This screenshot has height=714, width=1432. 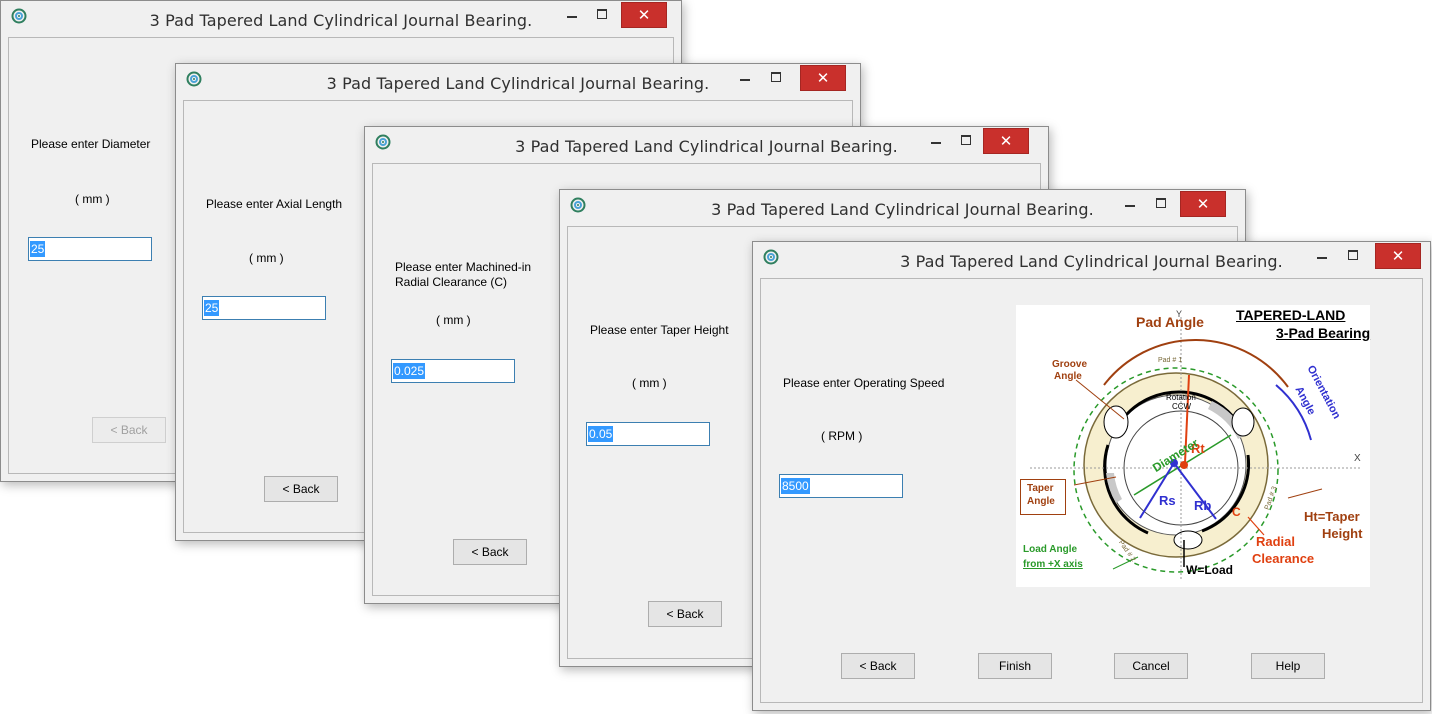 What do you see at coordinates (659, 330) in the screenshot?
I see `prompt-label: Please enter Taper Height` at bounding box center [659, 330].